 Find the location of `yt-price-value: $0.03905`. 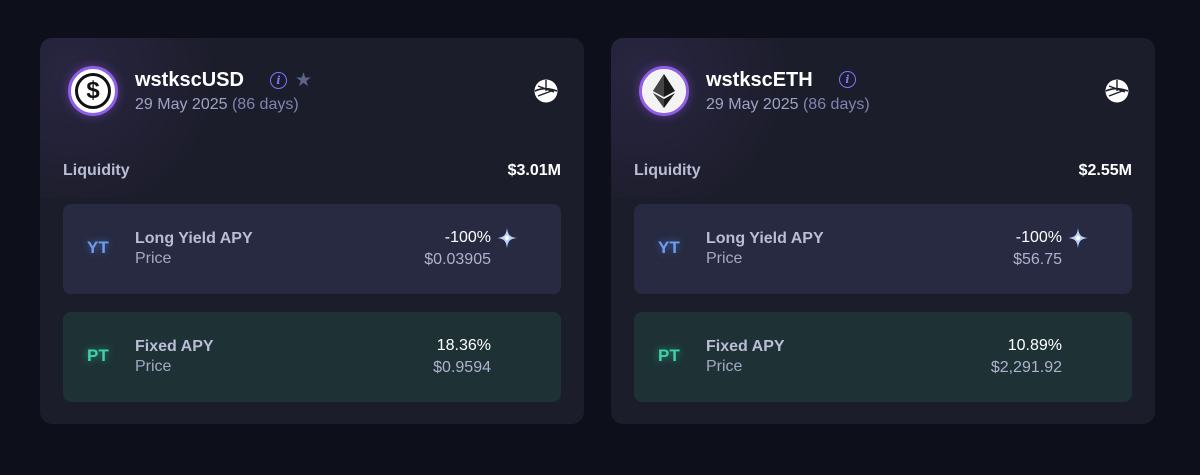

yt-price-value: $0.03905 is located at coordinates (457, 259).